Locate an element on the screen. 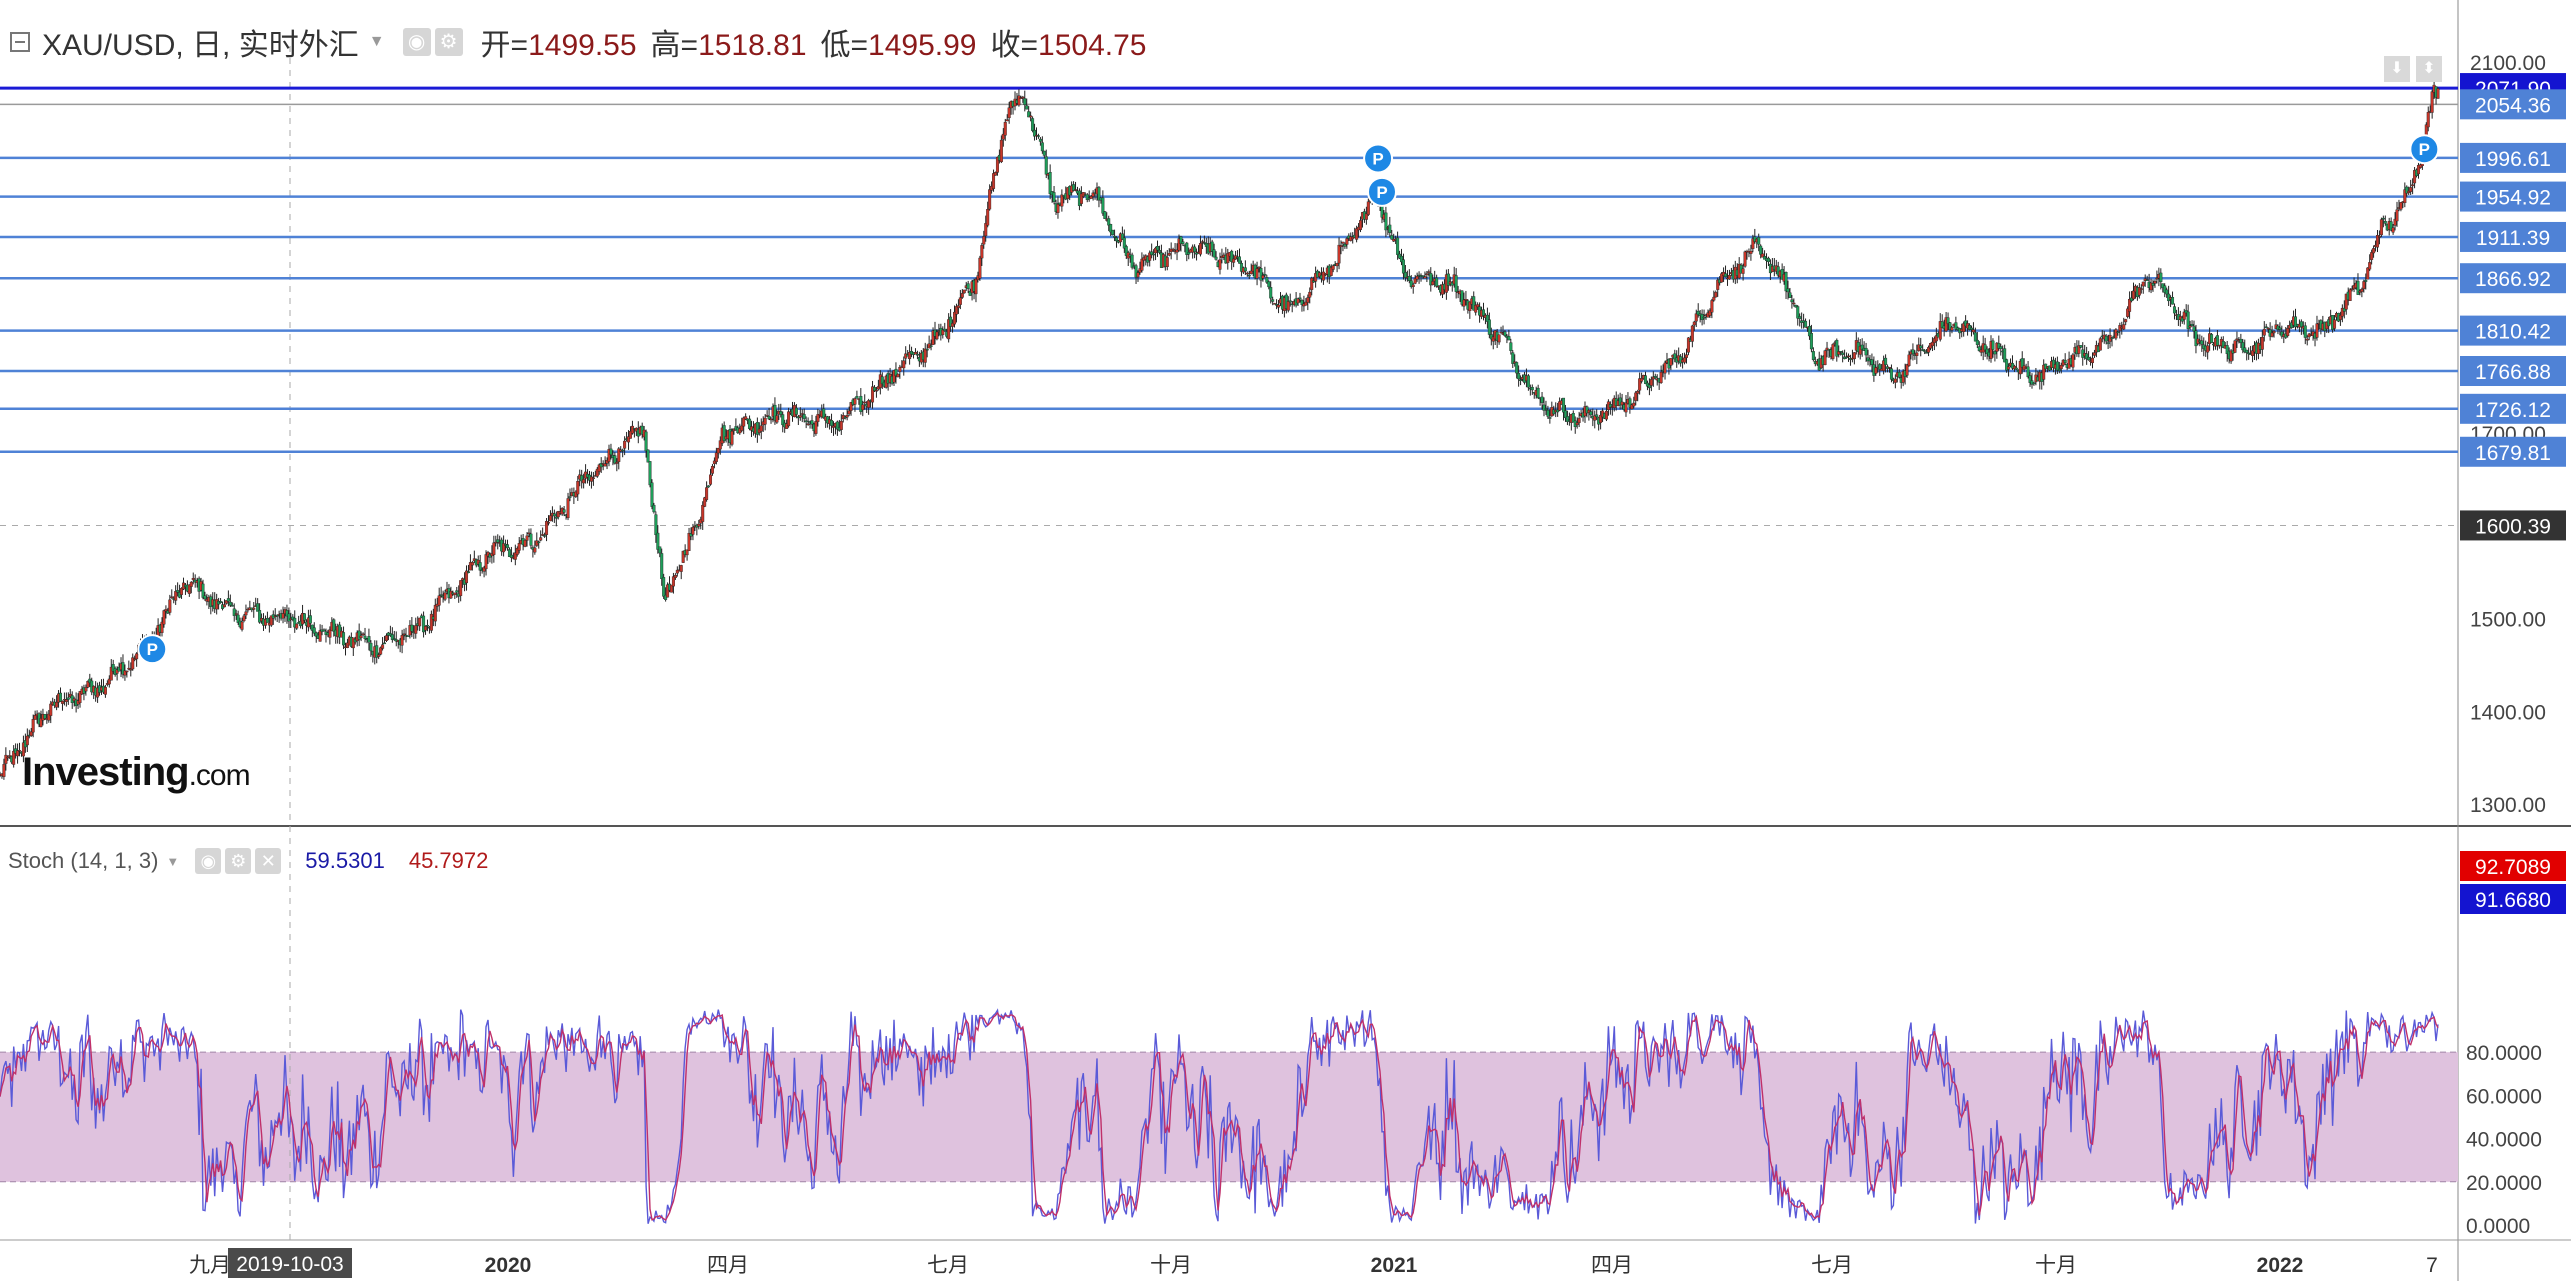  symbol-title: XAU/USD, 日, 实时外汇 is located at coordinates (200, 42).